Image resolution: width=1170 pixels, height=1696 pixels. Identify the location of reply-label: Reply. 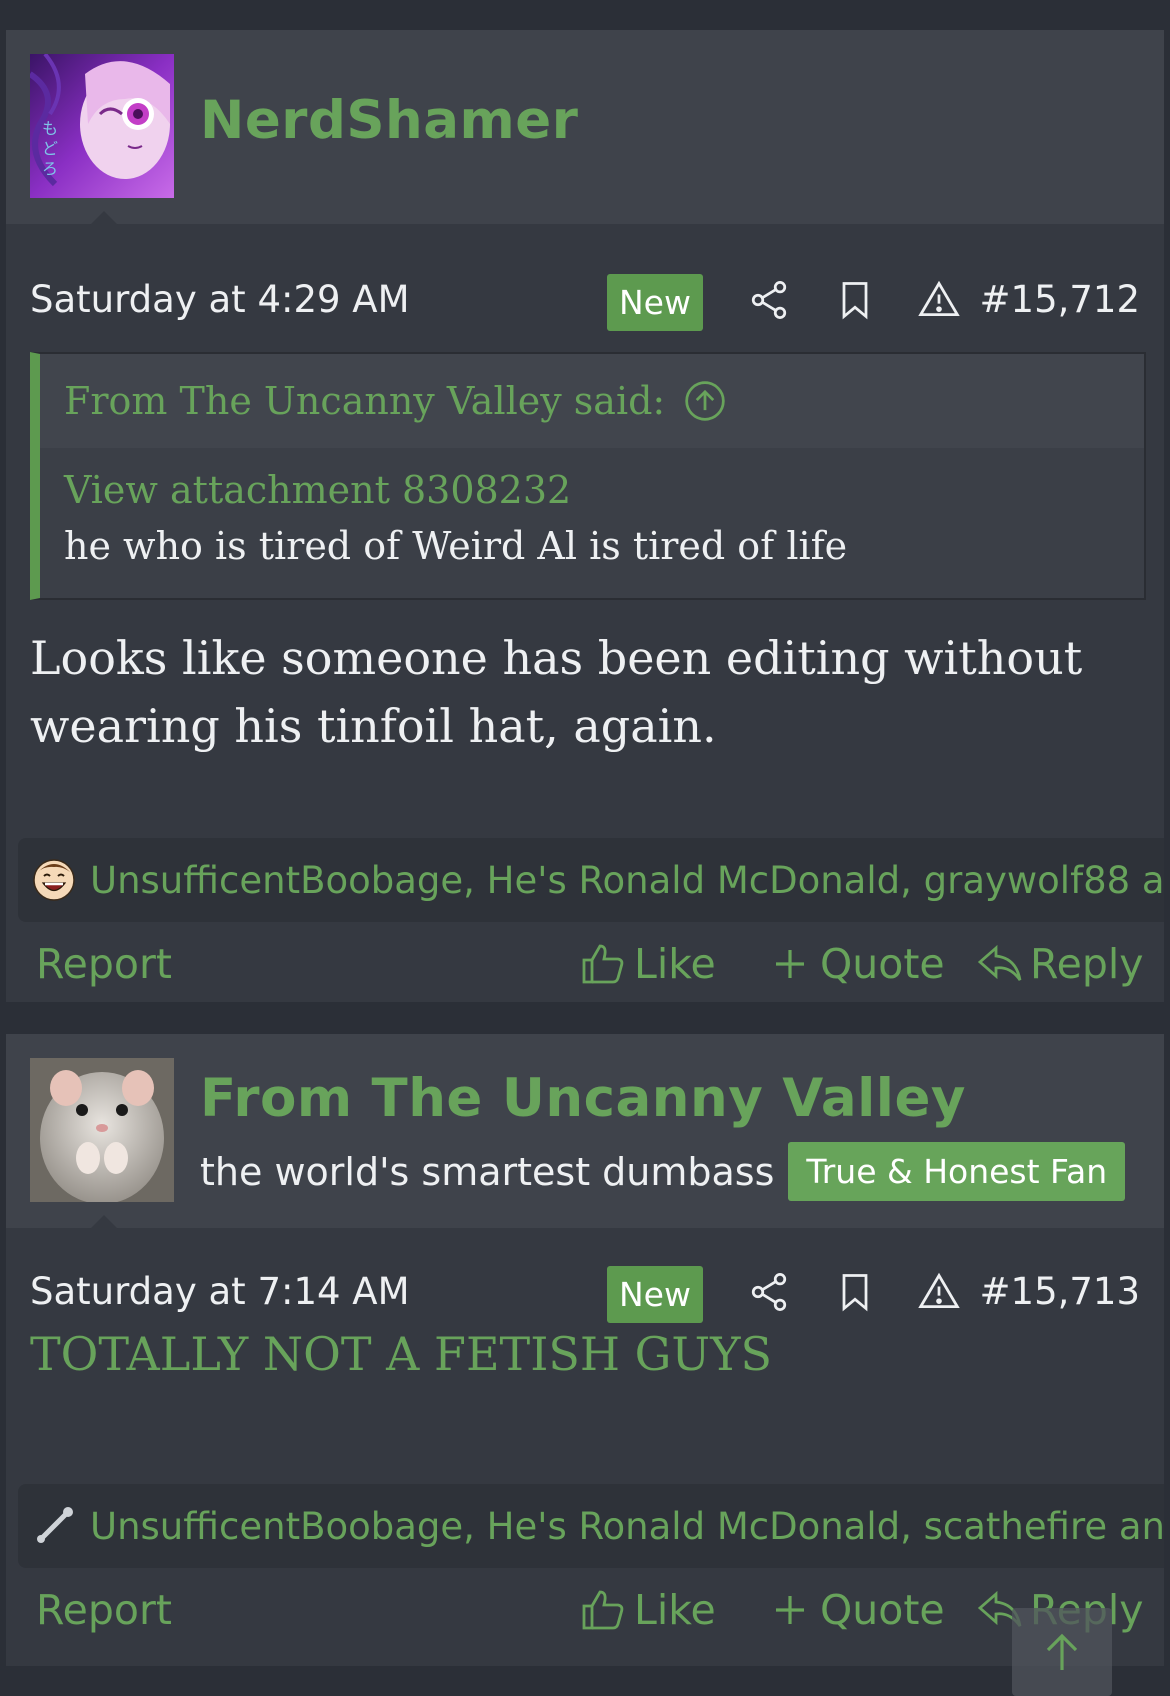
(1087, 964).